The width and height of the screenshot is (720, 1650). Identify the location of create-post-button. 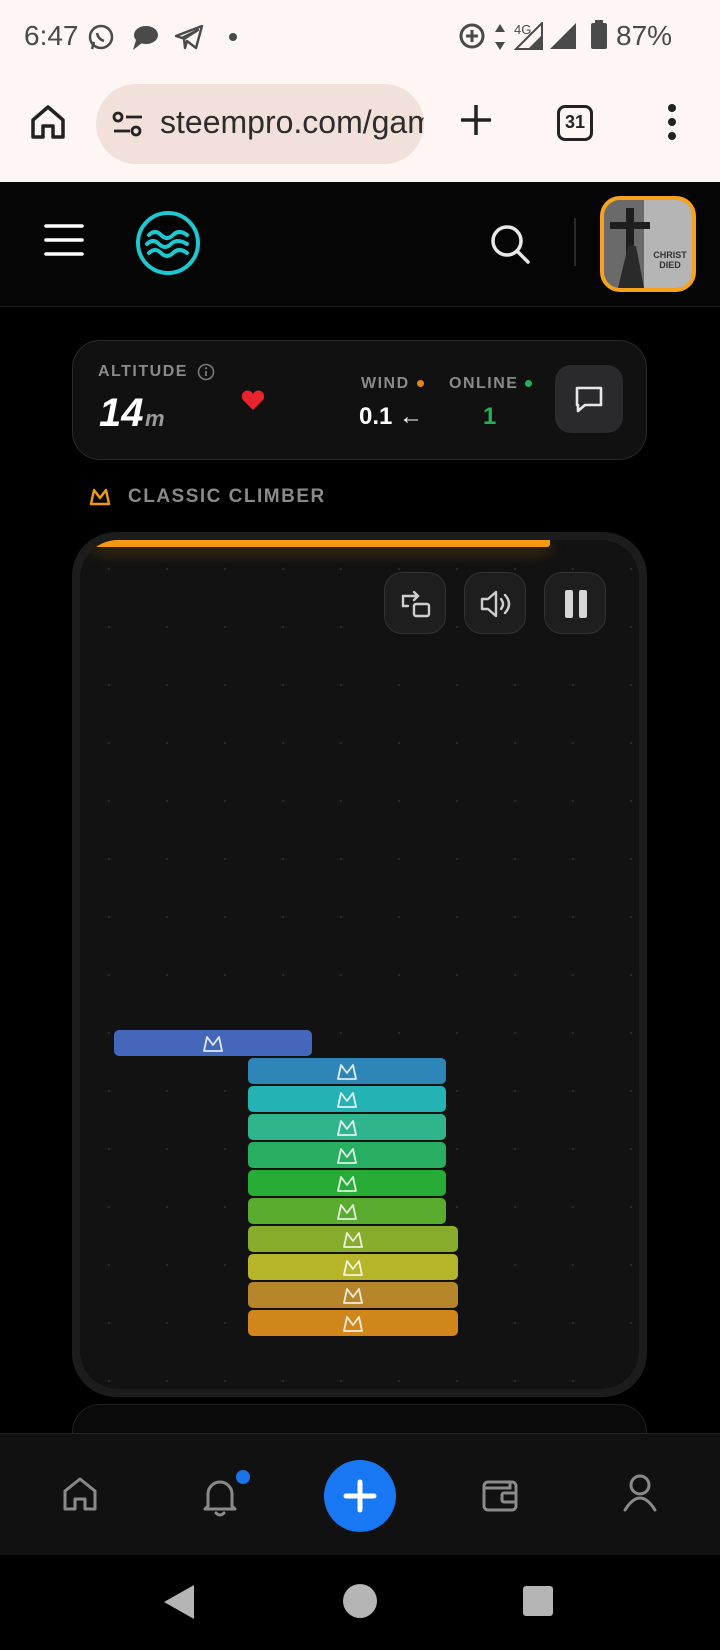
(360, 1496).